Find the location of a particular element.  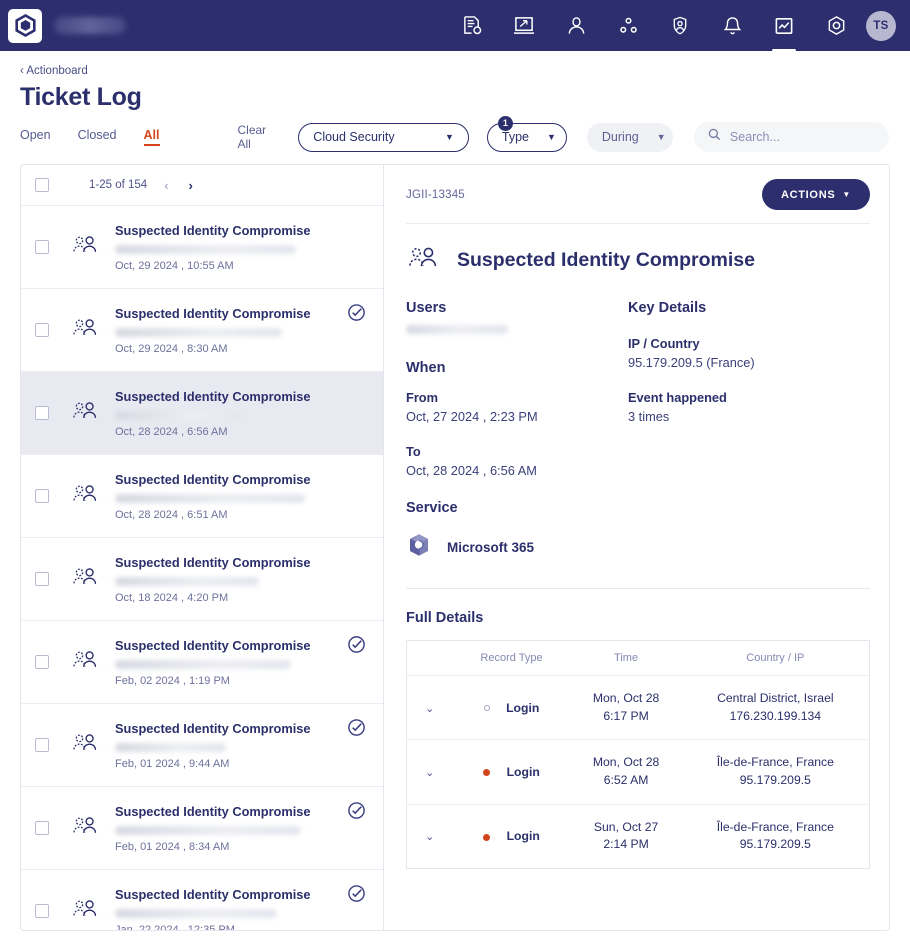

pagination-prev-button: ‹ is located at coordinates (166, 185).